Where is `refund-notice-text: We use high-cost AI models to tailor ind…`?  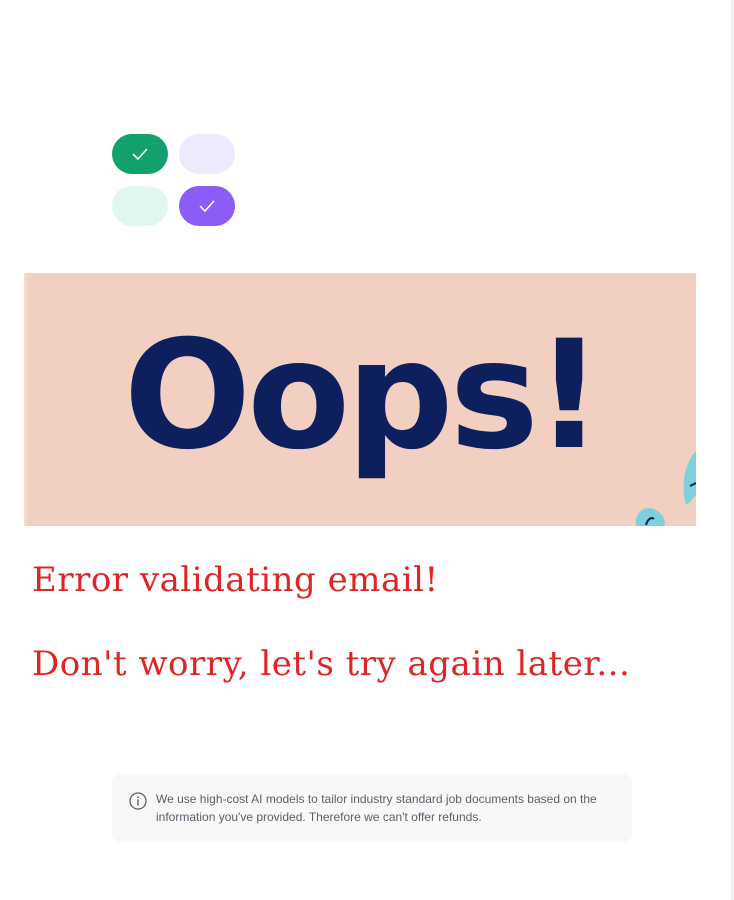
refund-notice-text: We use high-cost AI models to tailor ind… is located at coordinates (376, 808).